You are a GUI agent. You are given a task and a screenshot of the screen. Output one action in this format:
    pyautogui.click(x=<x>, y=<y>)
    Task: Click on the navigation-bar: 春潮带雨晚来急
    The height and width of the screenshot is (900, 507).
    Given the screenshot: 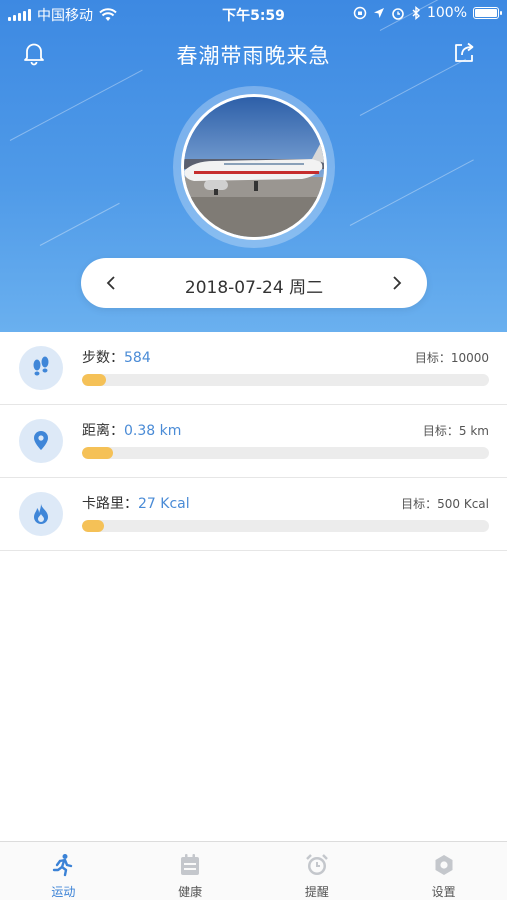 What is the action you would take?
    pyautogui.click(x=253, y=52)
    